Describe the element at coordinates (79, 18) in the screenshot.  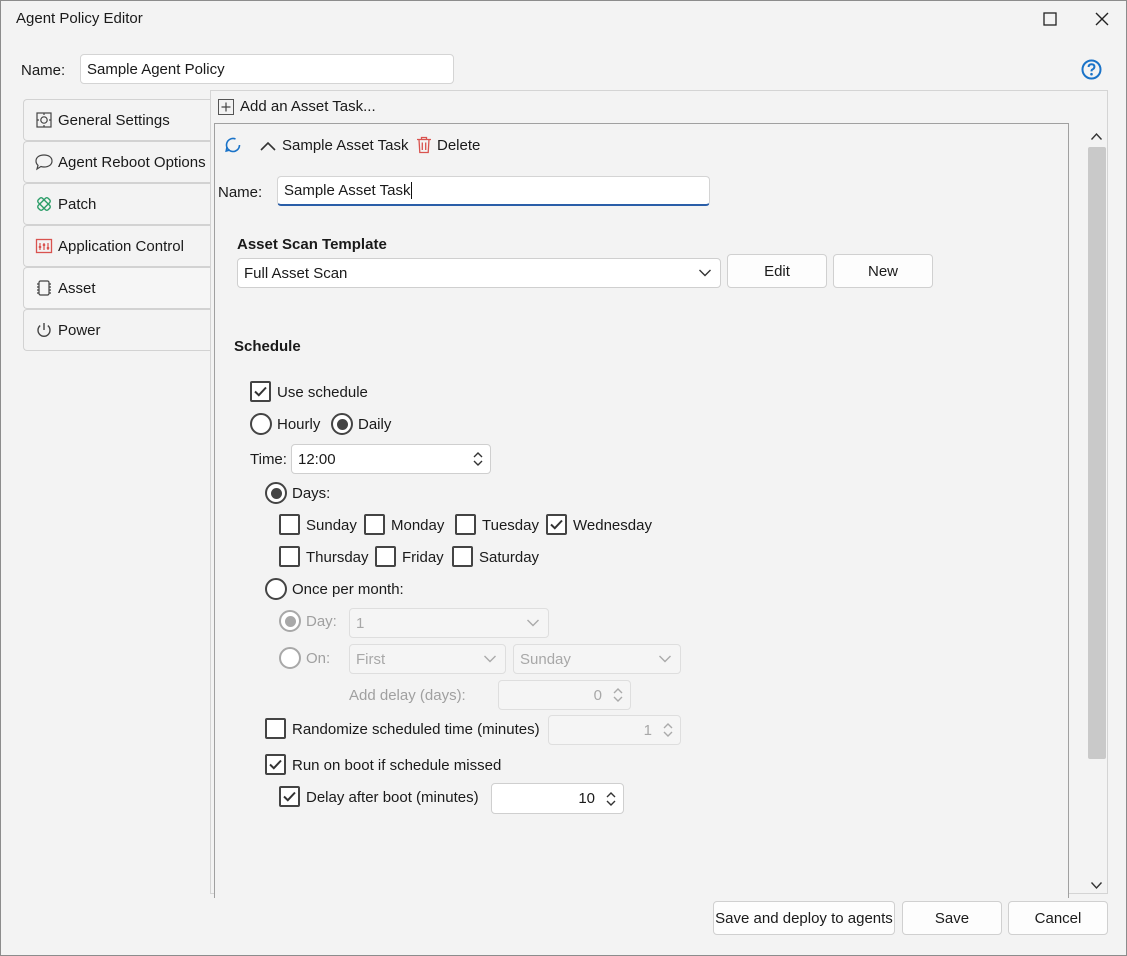
I see `window-title: Agent Policy Editor` at that location.